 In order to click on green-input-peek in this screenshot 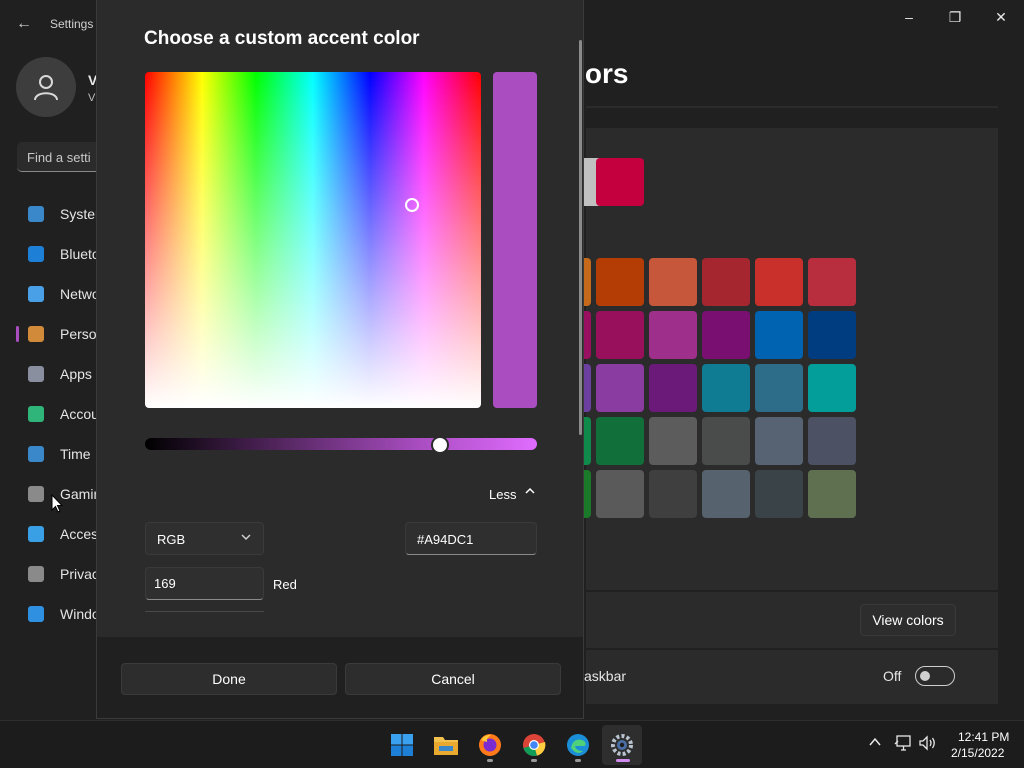, I will do `click(204, 613)`.